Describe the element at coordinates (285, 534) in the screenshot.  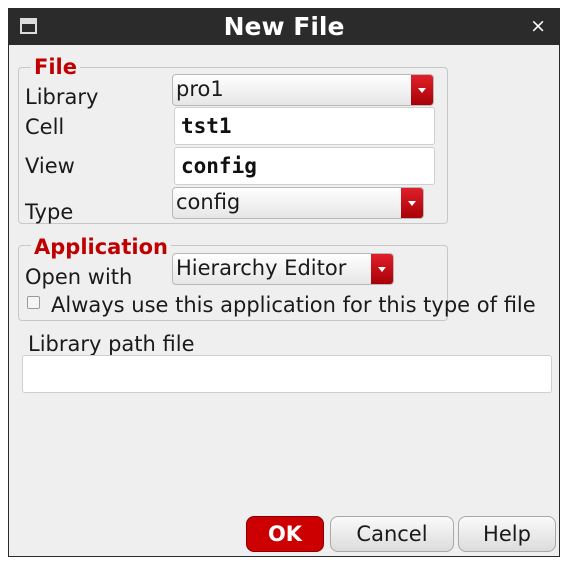
I see `ok-button: OK` at that location.